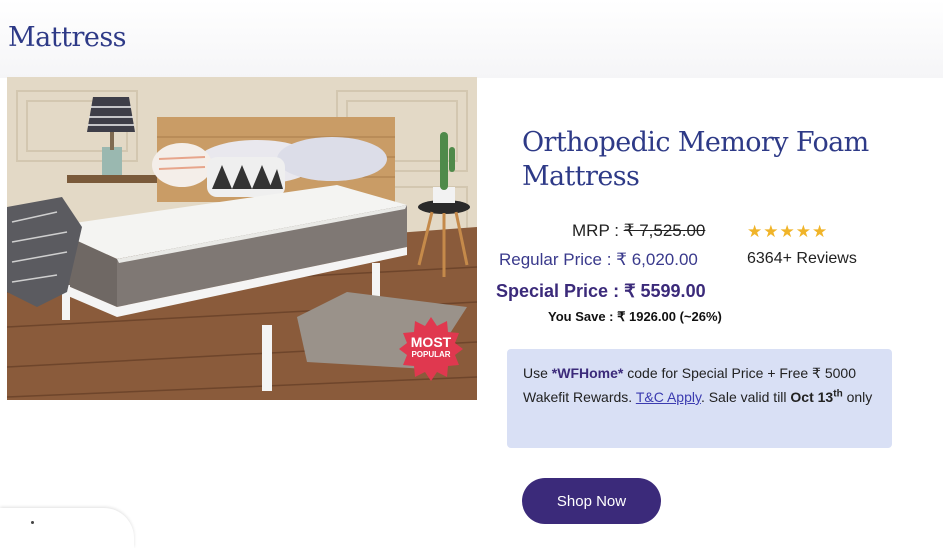 The width and height of the screenshot is (943, 548). What do you see at coordinates (471, 39) in the screenshot?
I see `header-band` at bounding box center [471, 39].